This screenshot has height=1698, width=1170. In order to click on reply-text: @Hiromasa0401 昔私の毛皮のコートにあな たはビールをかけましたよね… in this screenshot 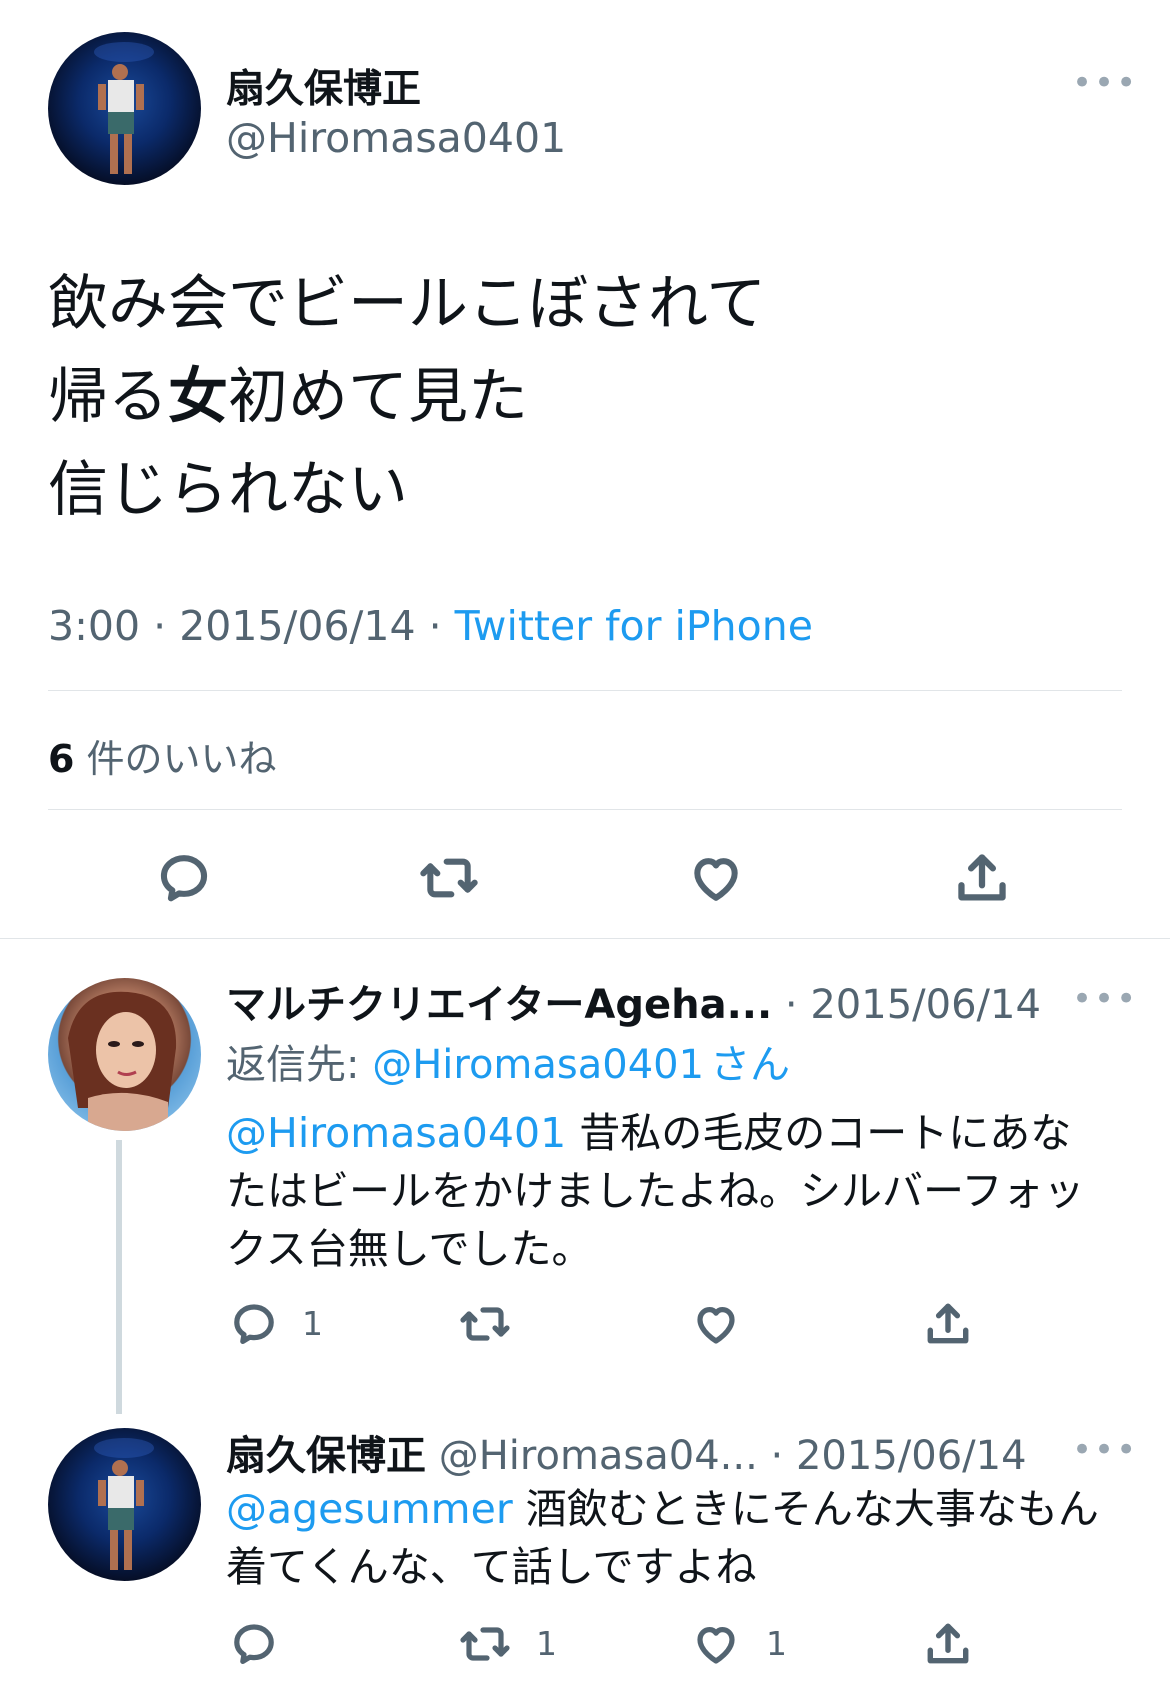, I will do `click(655, 1191)`.